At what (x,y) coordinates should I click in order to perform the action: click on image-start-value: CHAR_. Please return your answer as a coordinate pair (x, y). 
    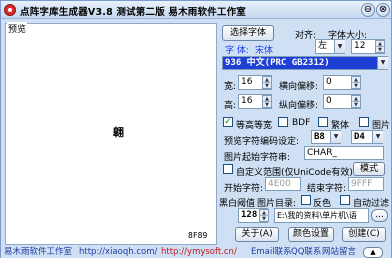
    Looking at the image, I should click on (322, 153).